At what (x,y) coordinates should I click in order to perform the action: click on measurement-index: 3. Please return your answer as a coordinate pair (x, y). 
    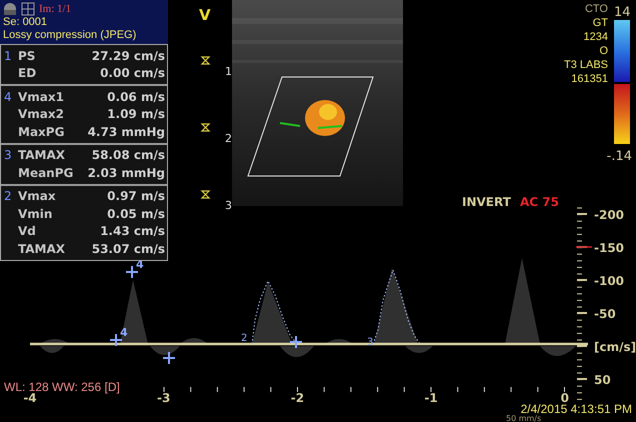
    Looking at the image, I should click on (8, 155).